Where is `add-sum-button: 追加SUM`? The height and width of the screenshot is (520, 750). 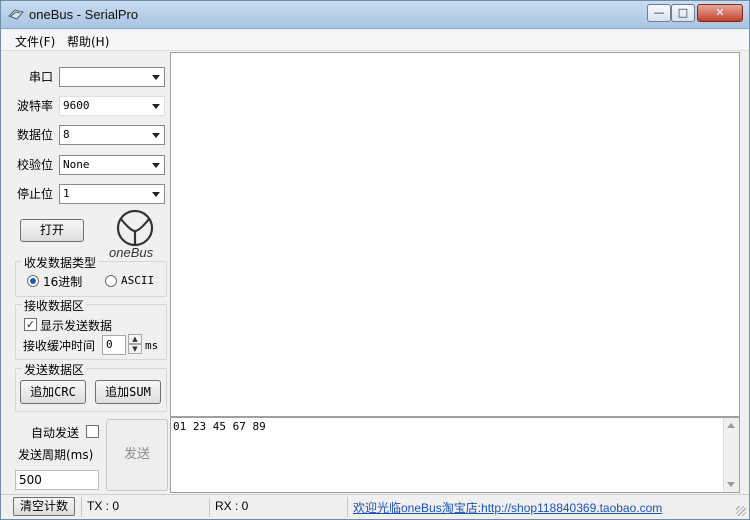 add-sum-button: 追加SUM is located at coordinates (128, 392).